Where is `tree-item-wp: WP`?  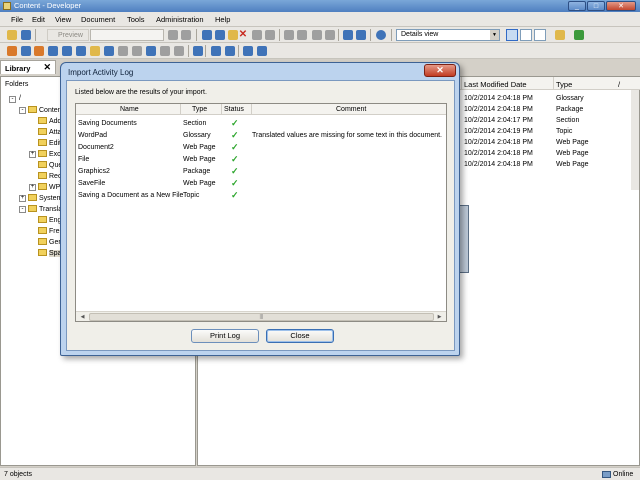 tree-item-wp: WP is located at coordinates (49, 188).